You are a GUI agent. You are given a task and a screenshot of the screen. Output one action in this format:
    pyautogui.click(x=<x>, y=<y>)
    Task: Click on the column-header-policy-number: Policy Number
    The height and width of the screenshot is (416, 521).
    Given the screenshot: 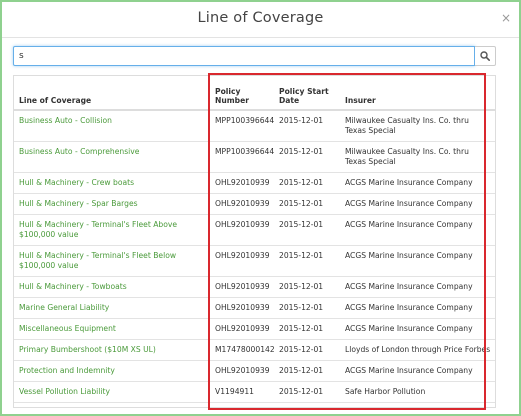 What is the action you would take?
    pyautogui.click(x=242, y=93)
    